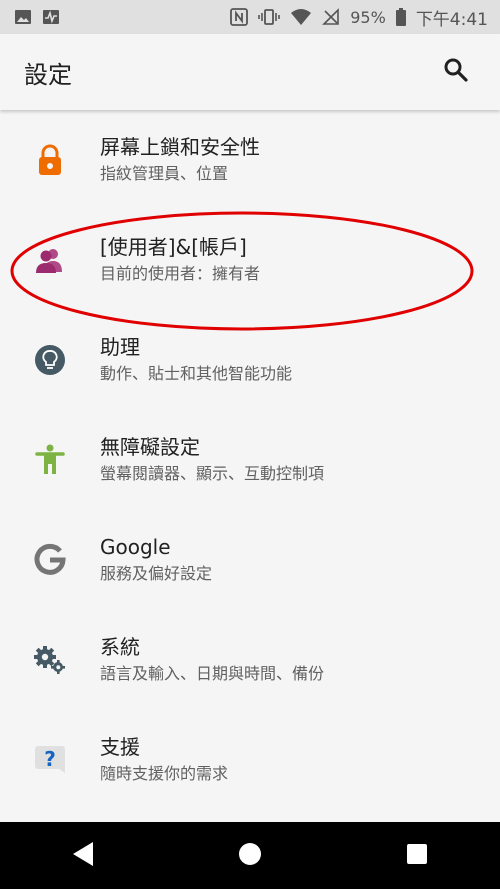 Image resolution: width=500 pixels, height=889 pixels. I want to click on setting-summary: 語言及輸入、日期與時間、備份, so click(212, 673).